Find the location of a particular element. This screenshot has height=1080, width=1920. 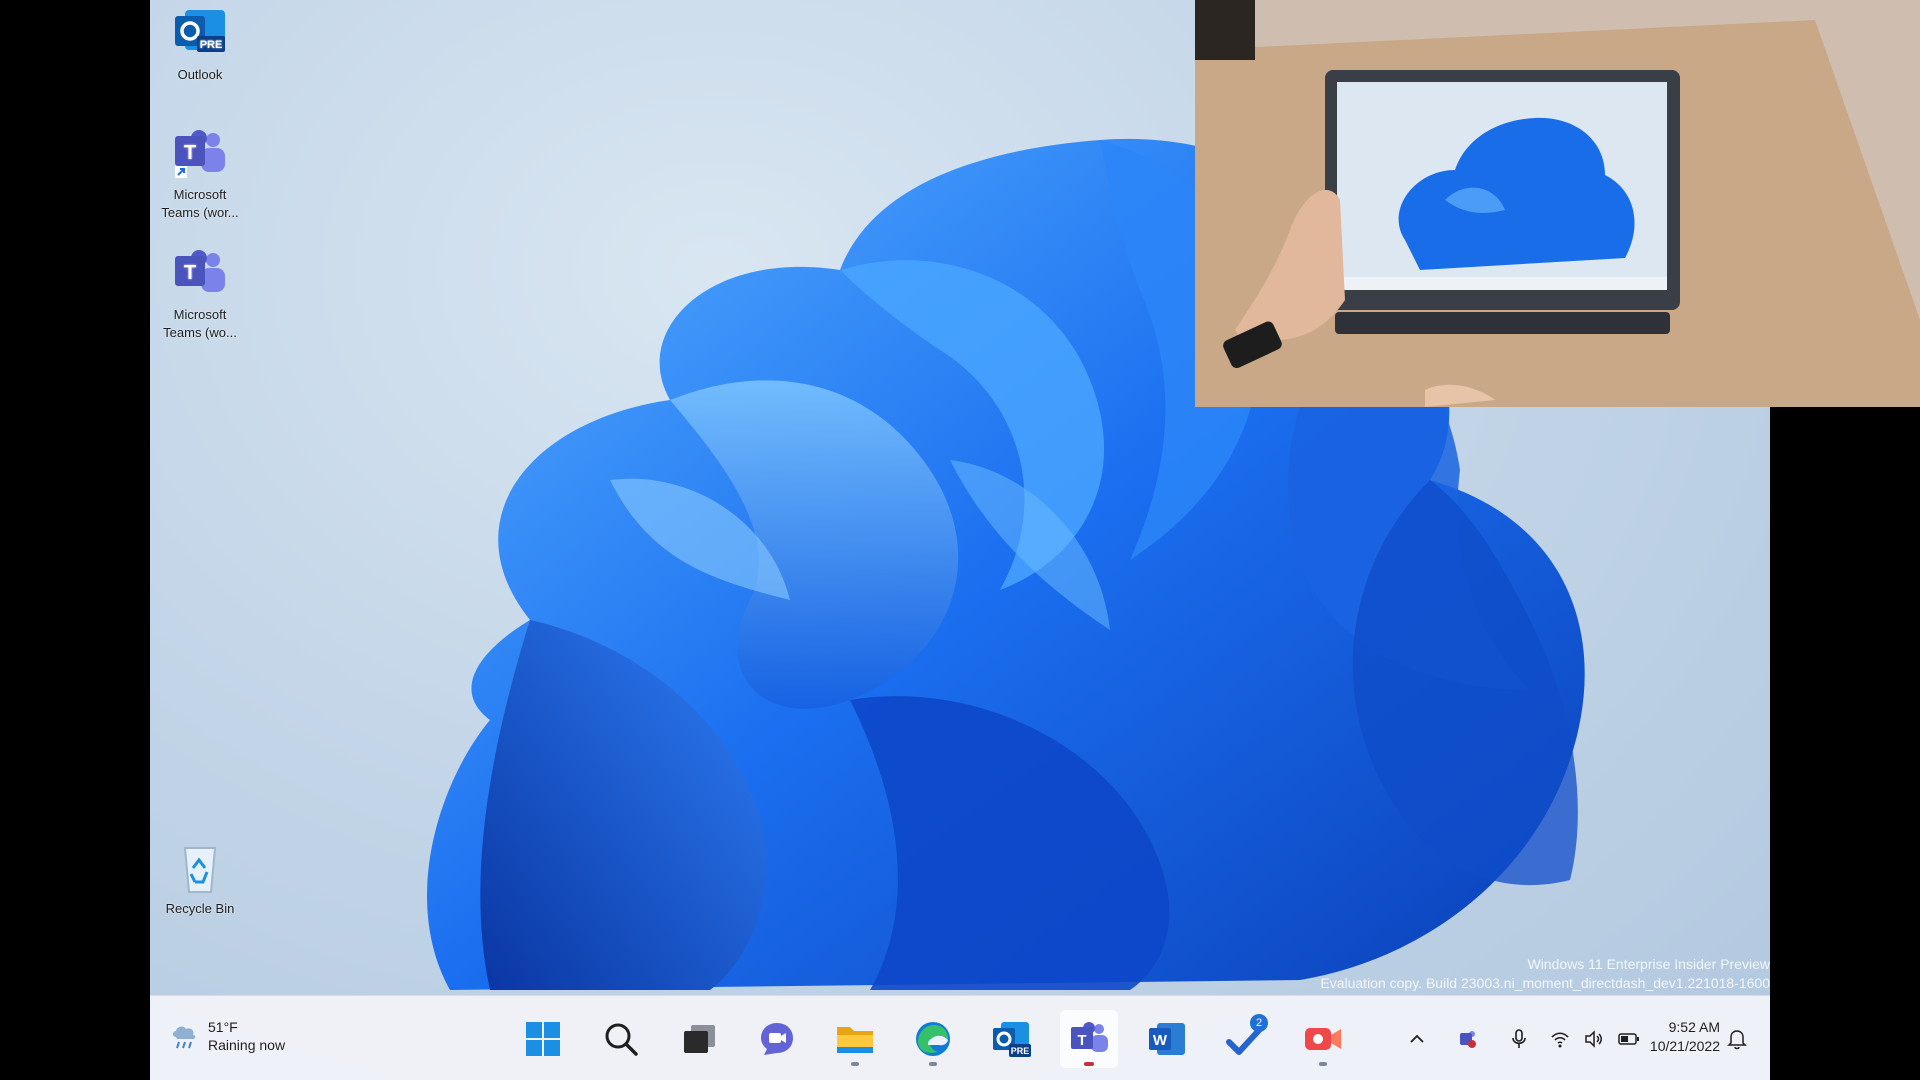

file-explorer-button is located at coordinates (855, 1039).